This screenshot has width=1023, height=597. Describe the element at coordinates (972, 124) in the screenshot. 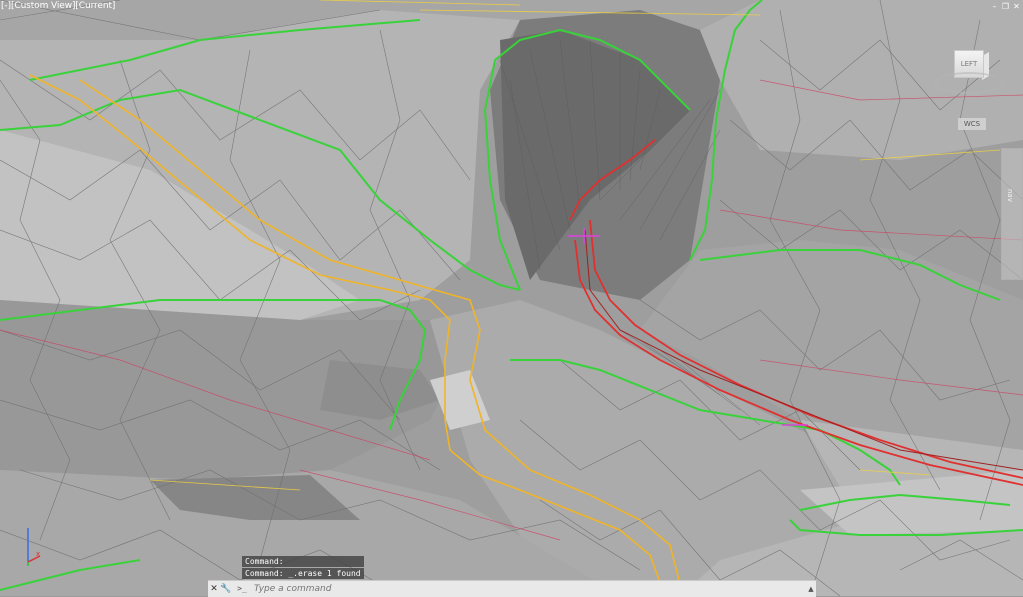

I see `ucs-menu-button: WCS` at that location.